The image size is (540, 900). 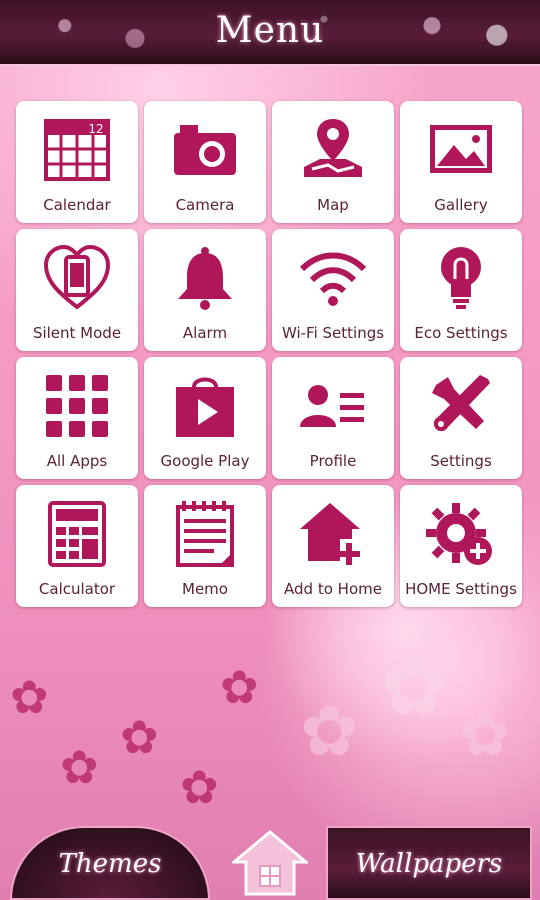 I want to click on tile-label: Memo, so click(x=205, y=589).